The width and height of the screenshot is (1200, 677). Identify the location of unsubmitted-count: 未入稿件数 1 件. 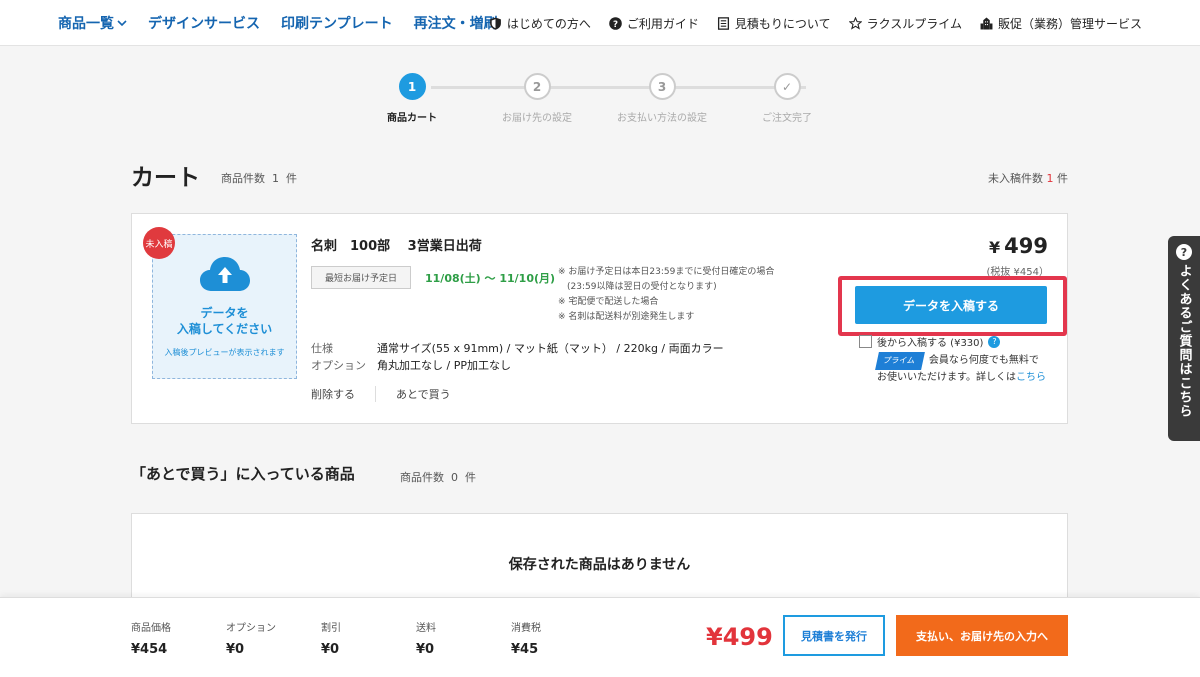
(1028, 178).